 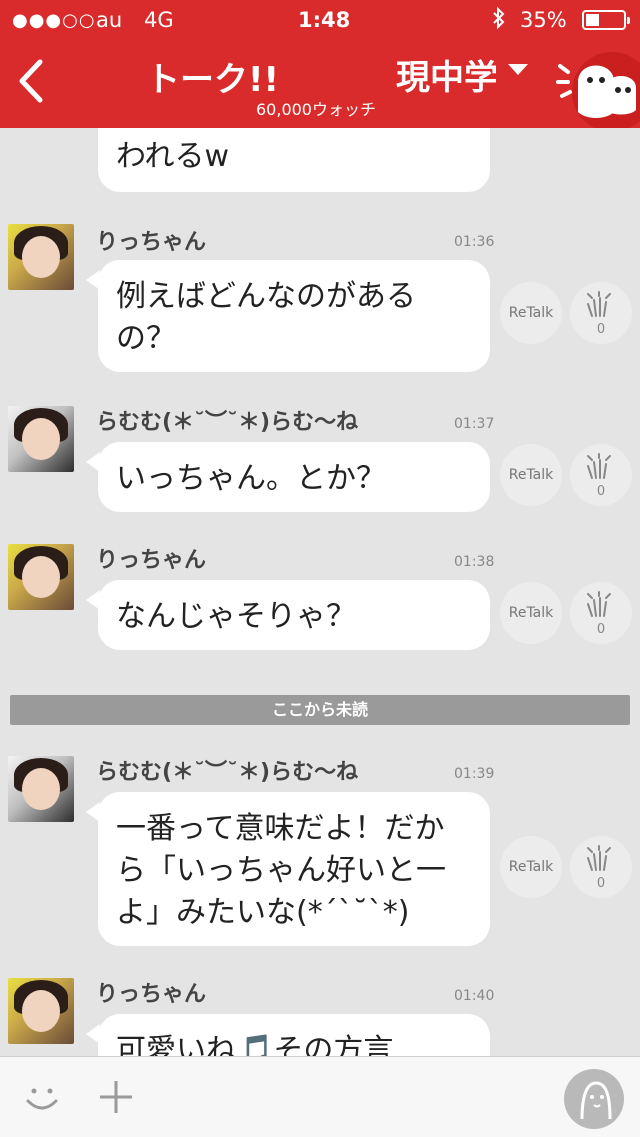 I want to click on message-text: なんじゃそりゃ？, so click(x=236, y=616).